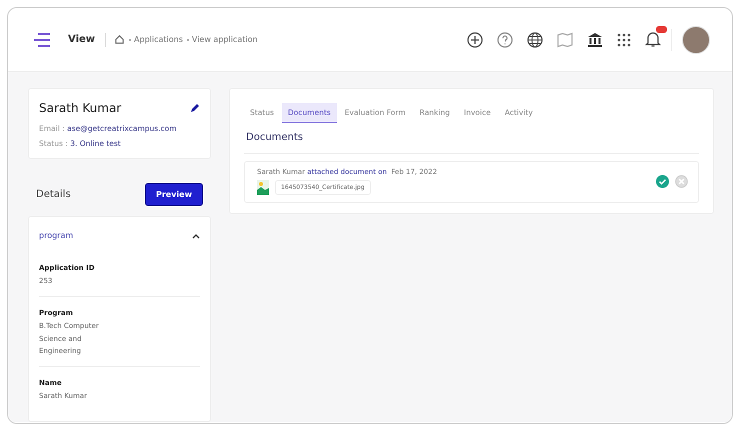 The height and width of the screenshot is (431, 740). Describe the element at coordinates (225, 39) in the screenshot. I see `breadcrumb-link: View application` at that location.